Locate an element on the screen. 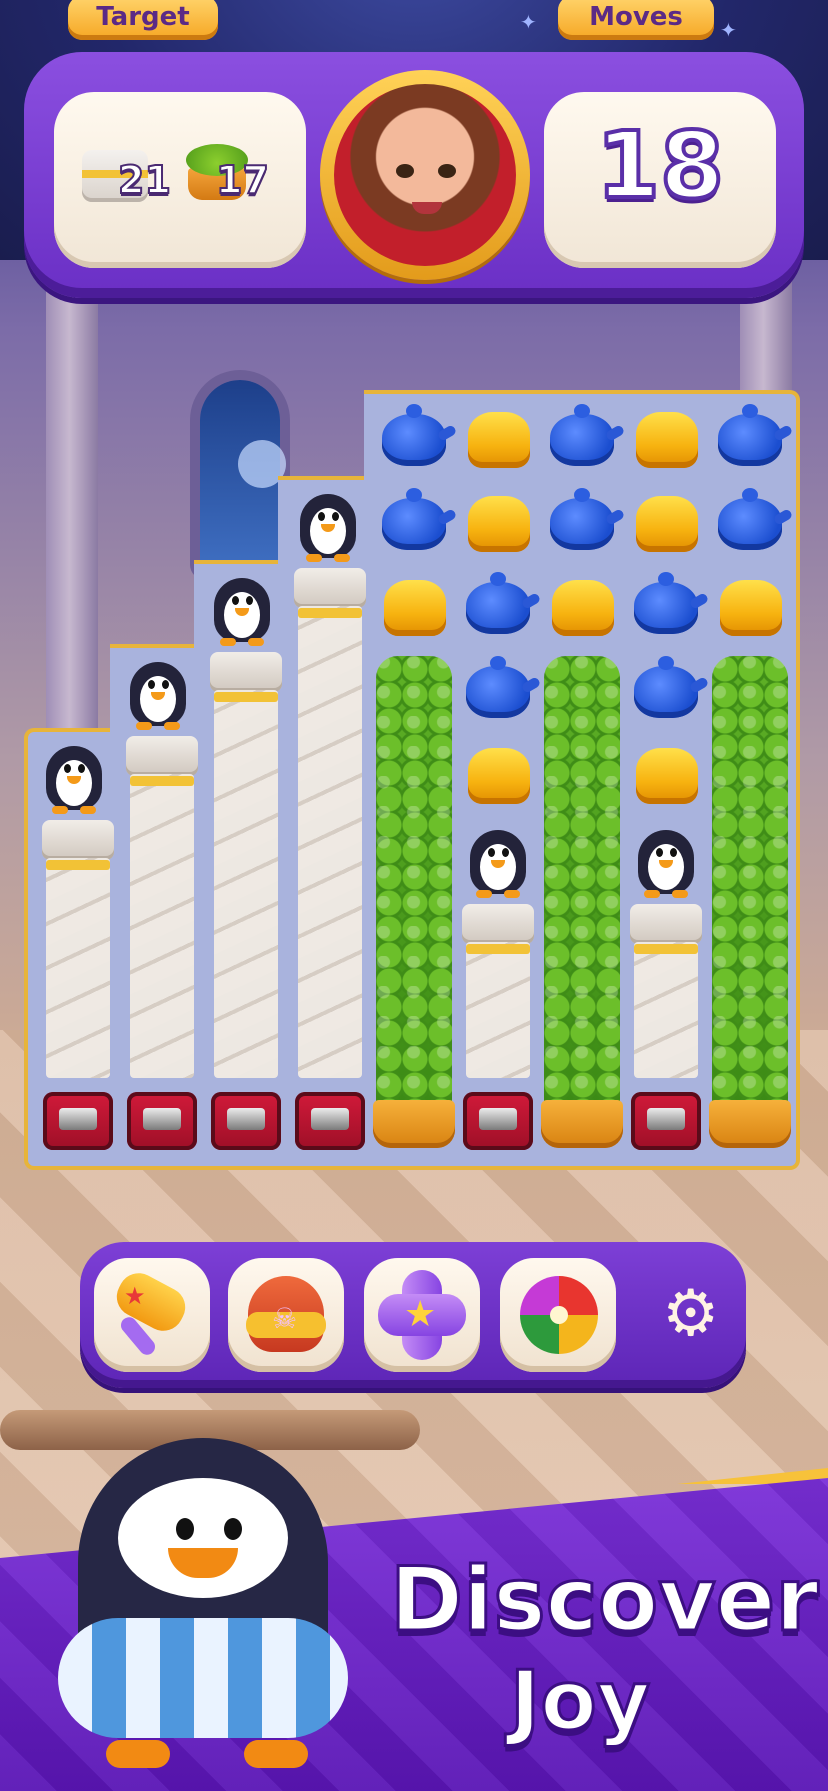 Image resolution: width=828 pixels, height=1791 pixels. tagline-line-1: Discover is located at coordinates (605, 1600).